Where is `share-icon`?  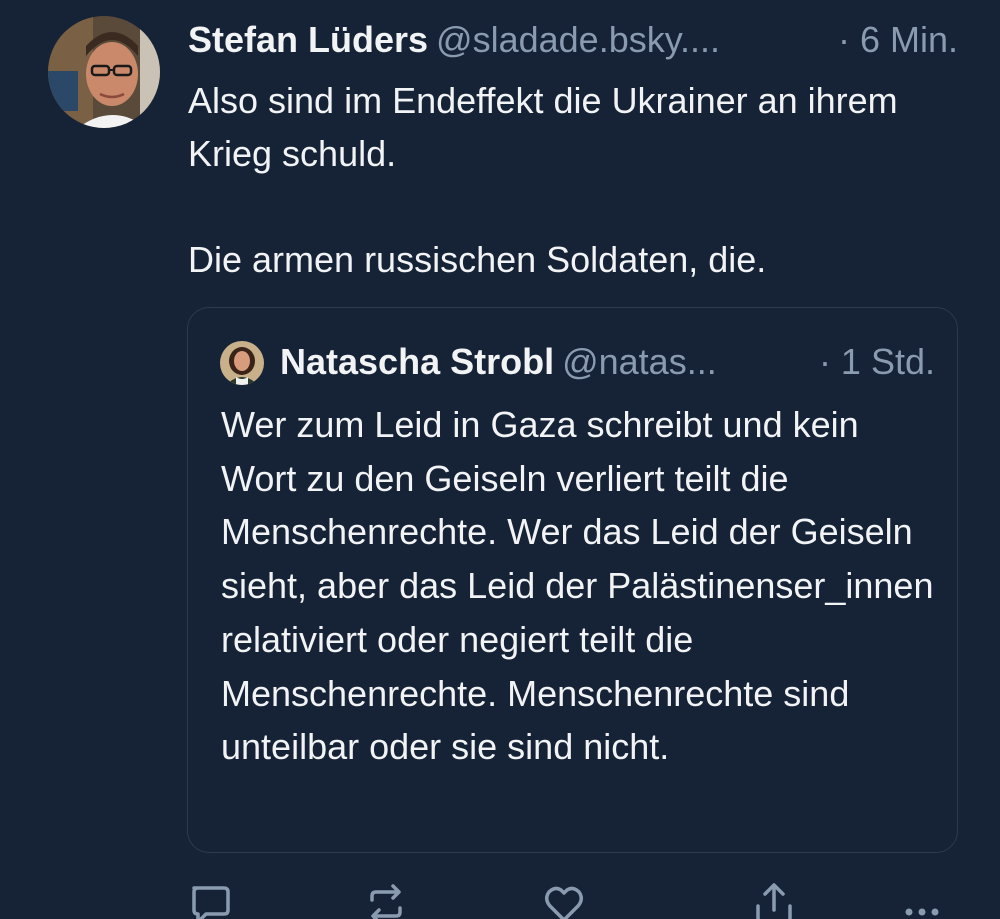 share-icon is located at coordinates (774, 901).